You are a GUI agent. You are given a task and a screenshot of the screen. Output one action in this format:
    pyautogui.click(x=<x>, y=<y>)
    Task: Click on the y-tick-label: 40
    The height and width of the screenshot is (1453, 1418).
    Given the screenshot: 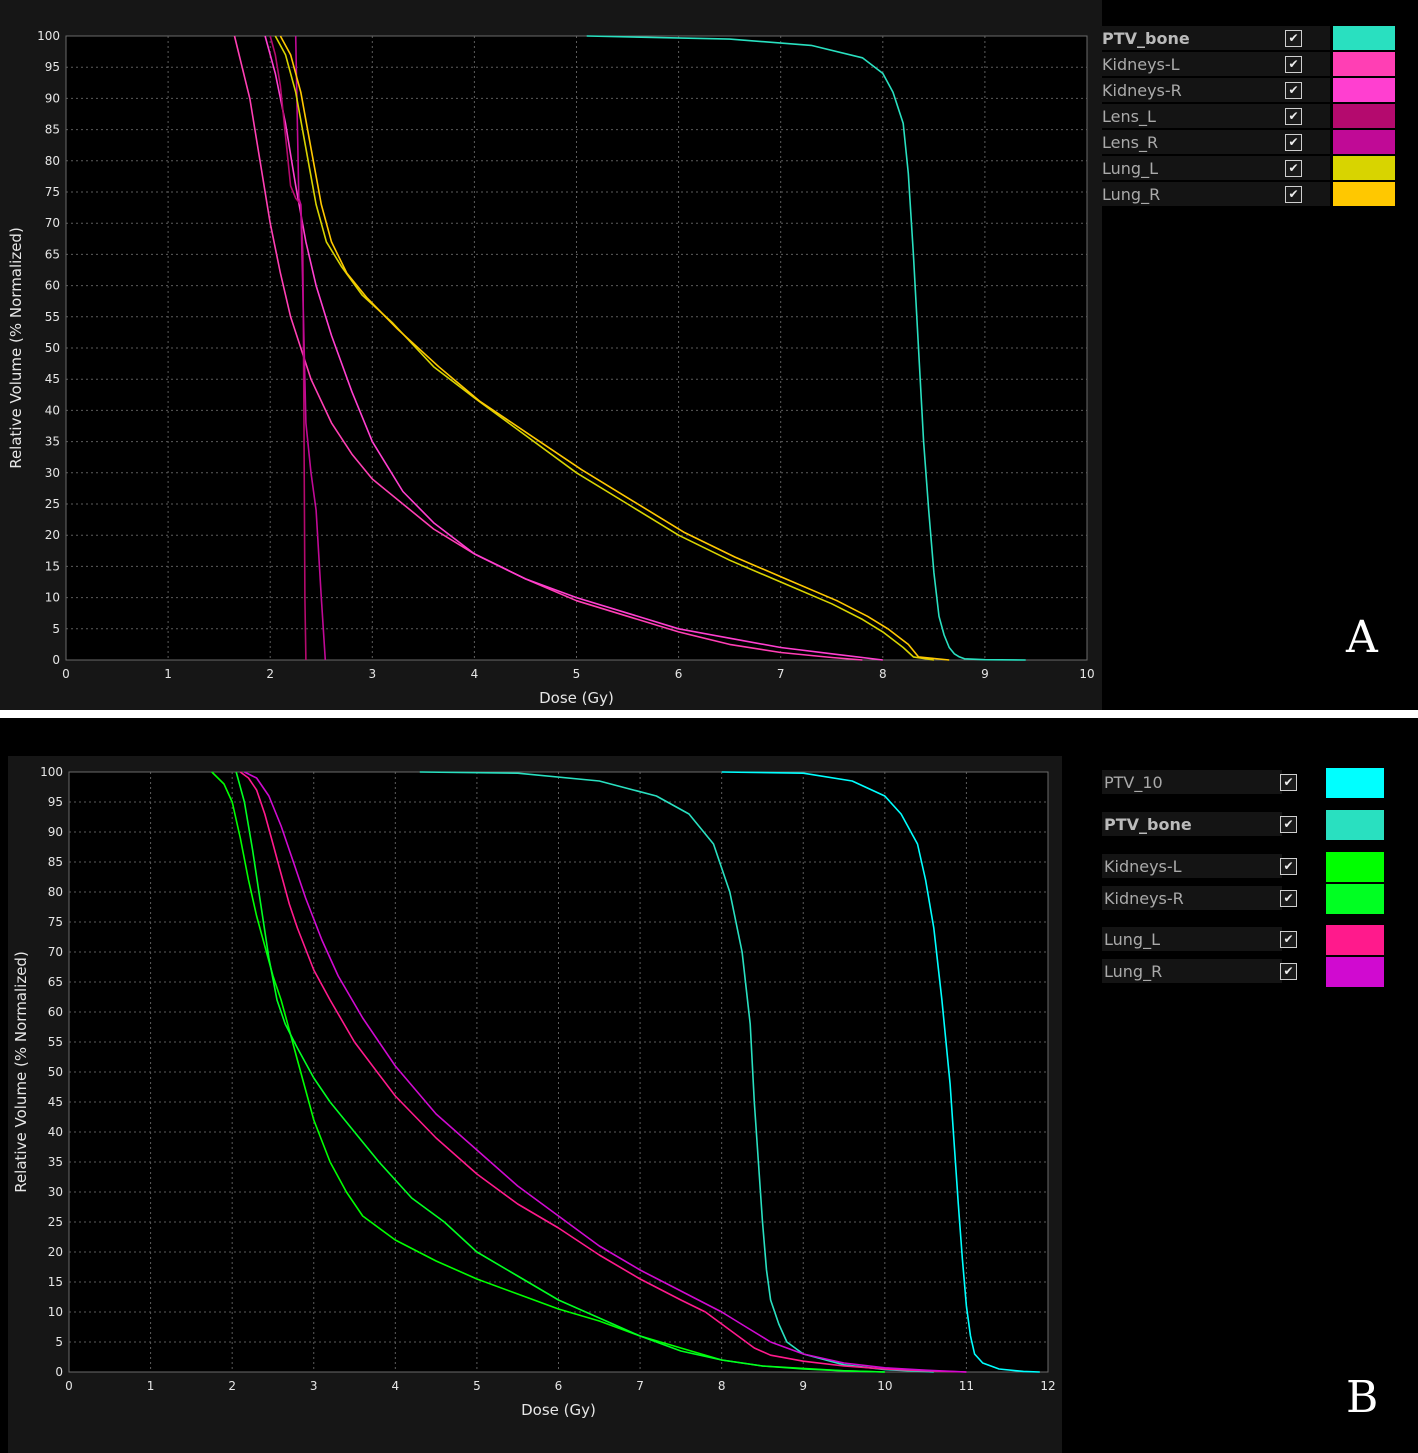 What is the action you would take?
    pyautogui.click(x=55, y=1132)
    